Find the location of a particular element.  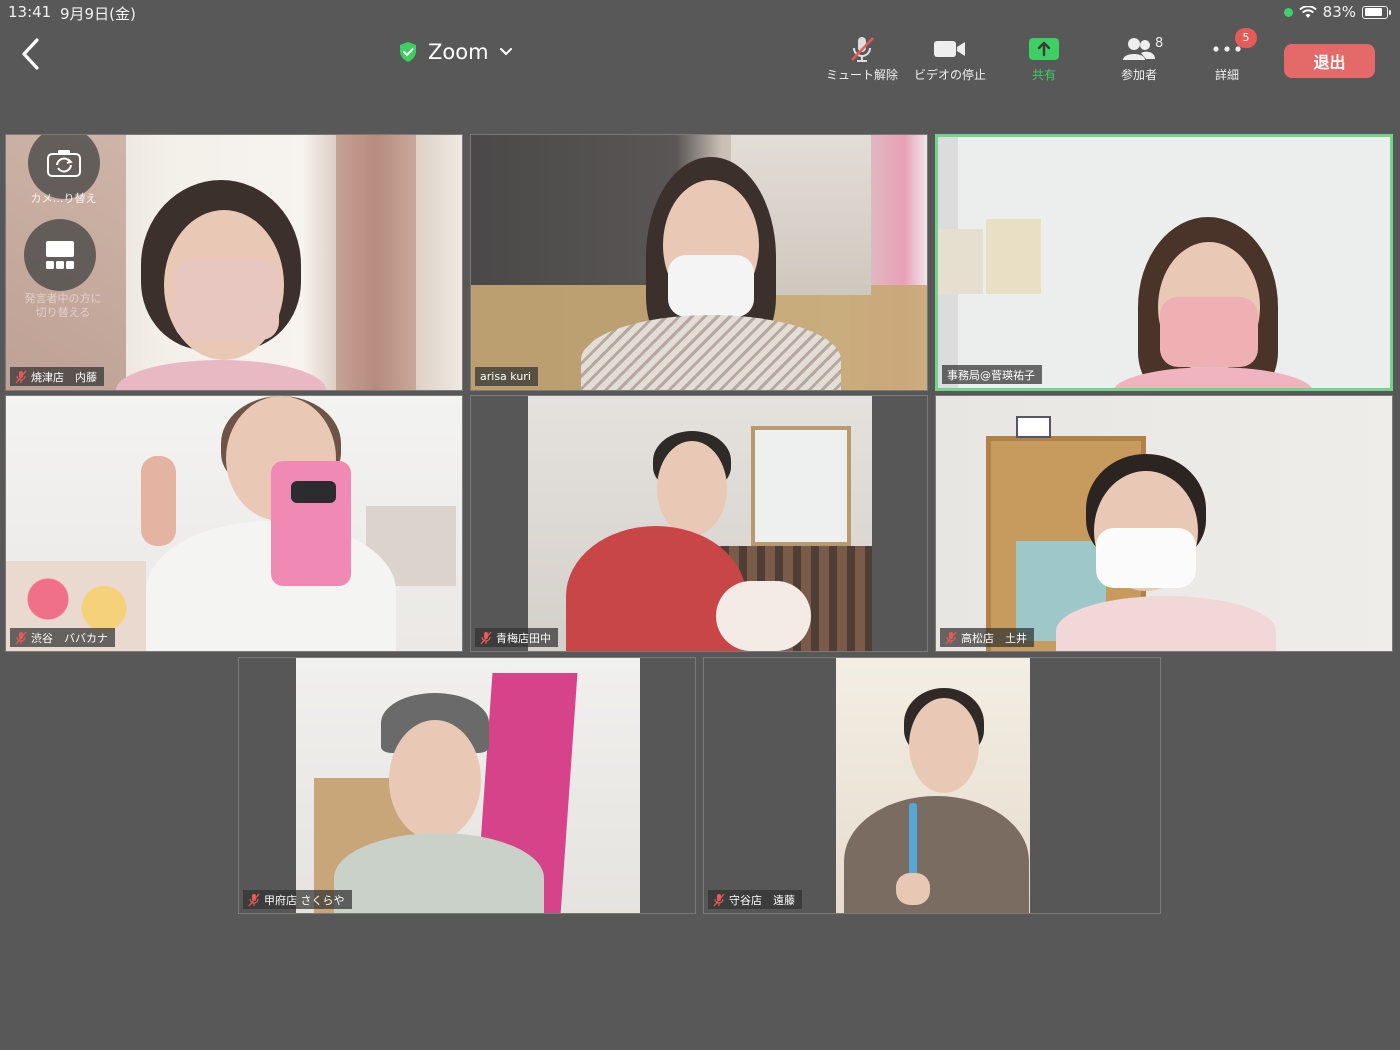

more-label: 詳細 is located at coordinates (1226, 75).